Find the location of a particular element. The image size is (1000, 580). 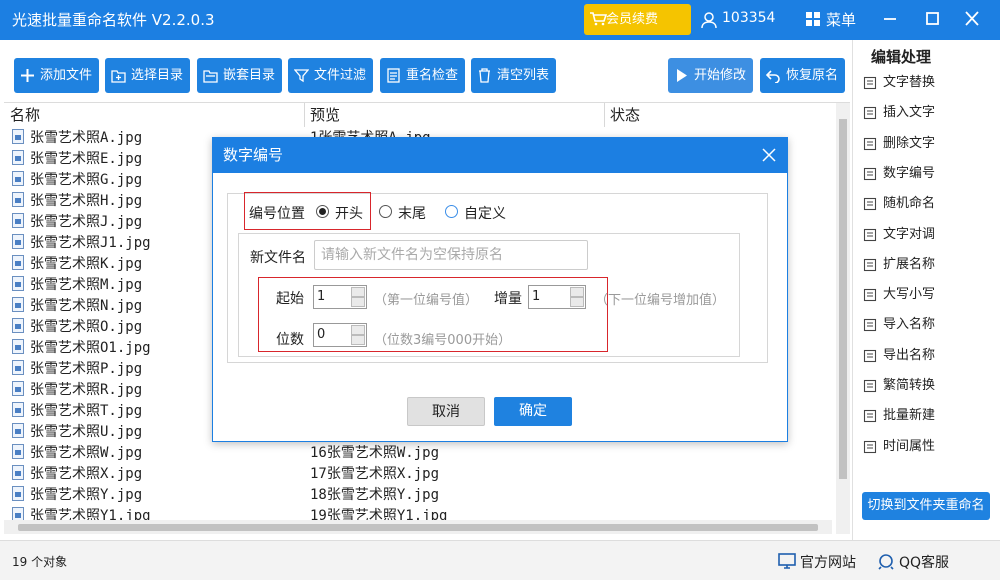

user-account: 103354 is located at coordinates (738, 19).